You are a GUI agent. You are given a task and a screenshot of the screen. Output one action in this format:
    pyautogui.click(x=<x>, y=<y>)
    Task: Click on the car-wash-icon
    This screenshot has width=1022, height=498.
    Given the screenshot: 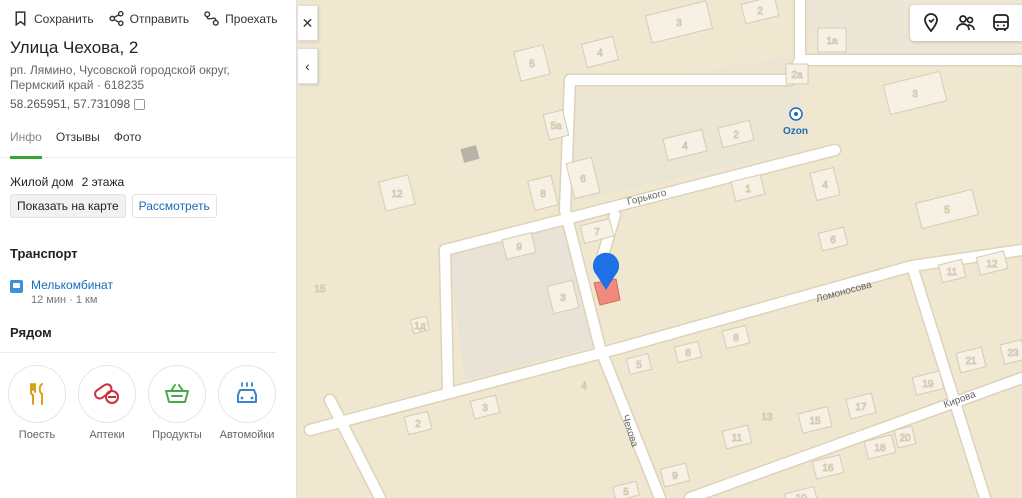 What is the action you would take?
    pyautogui.click(x=247, y=392)
    